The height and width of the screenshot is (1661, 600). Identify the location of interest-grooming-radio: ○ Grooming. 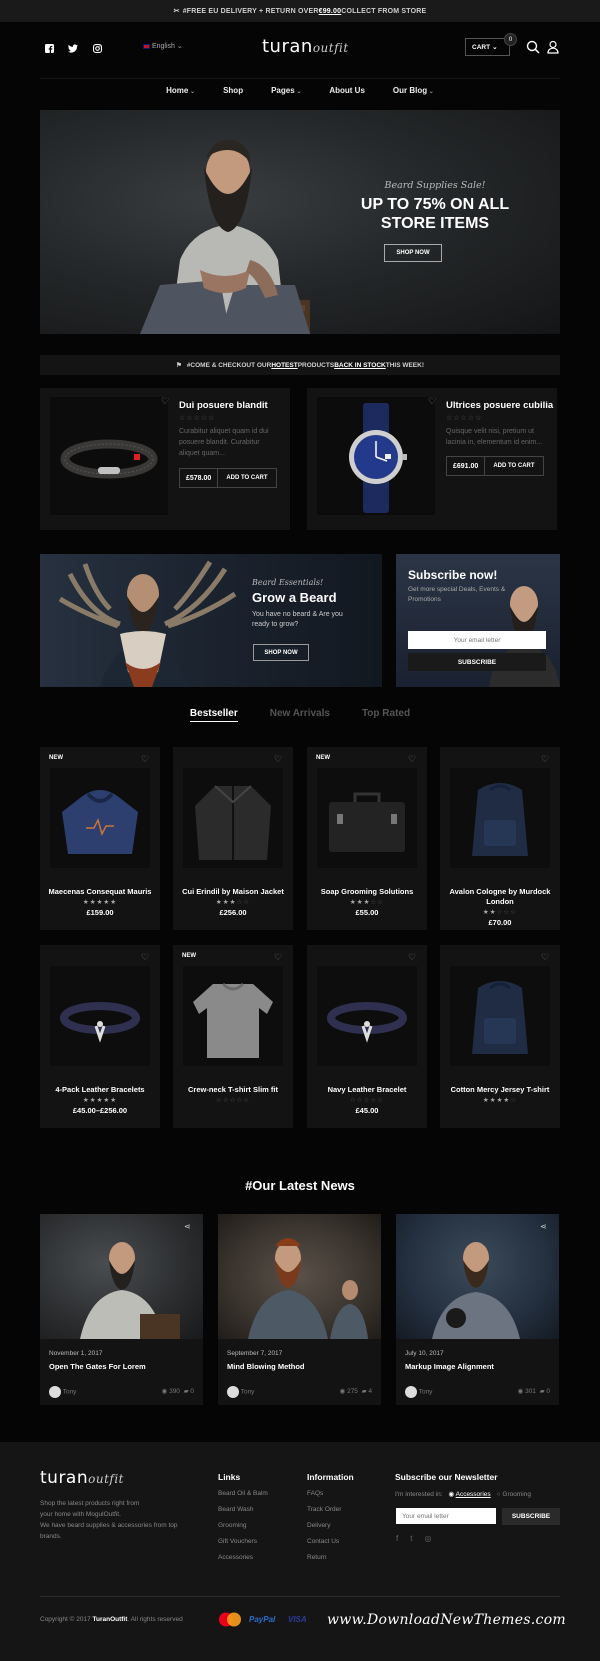
(514, 1494).